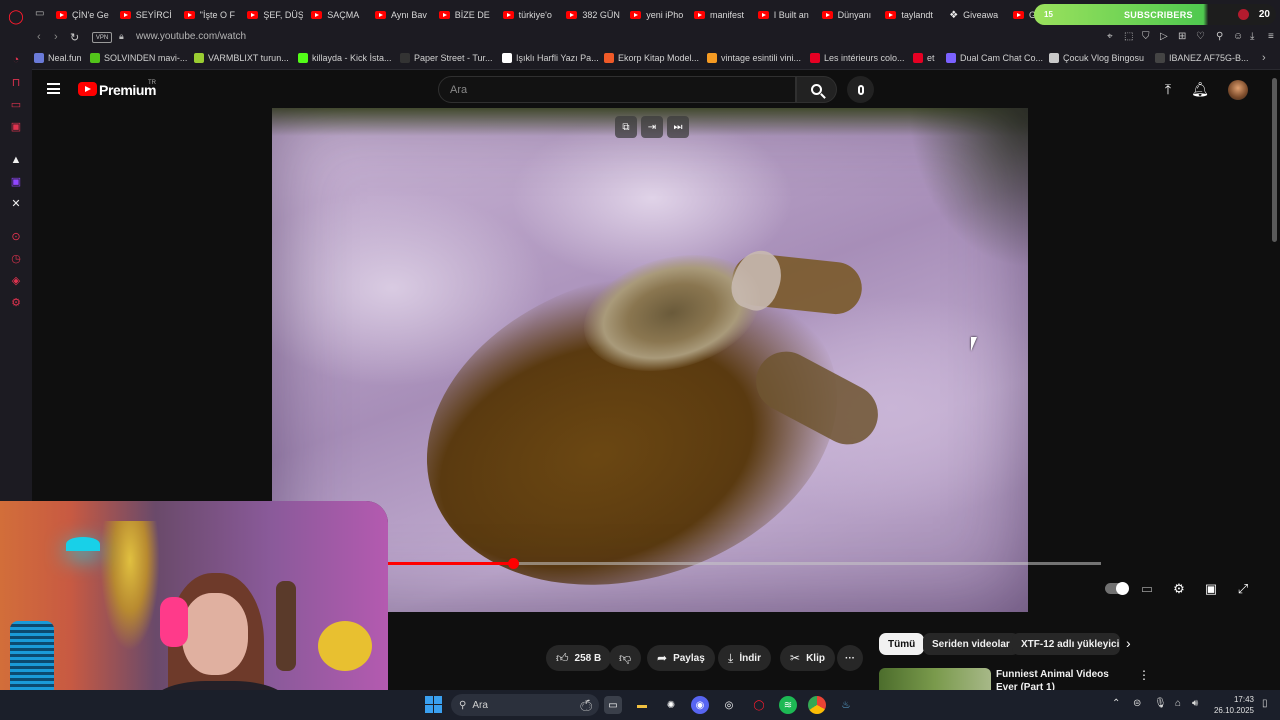 This screenshot has height=720, width=1280. What do you see at coordinates (1066, 644) in the screenshot?
I see `chip-uploader: XTF-12 adlı yükleyici` at bounding box center [1066, 644].